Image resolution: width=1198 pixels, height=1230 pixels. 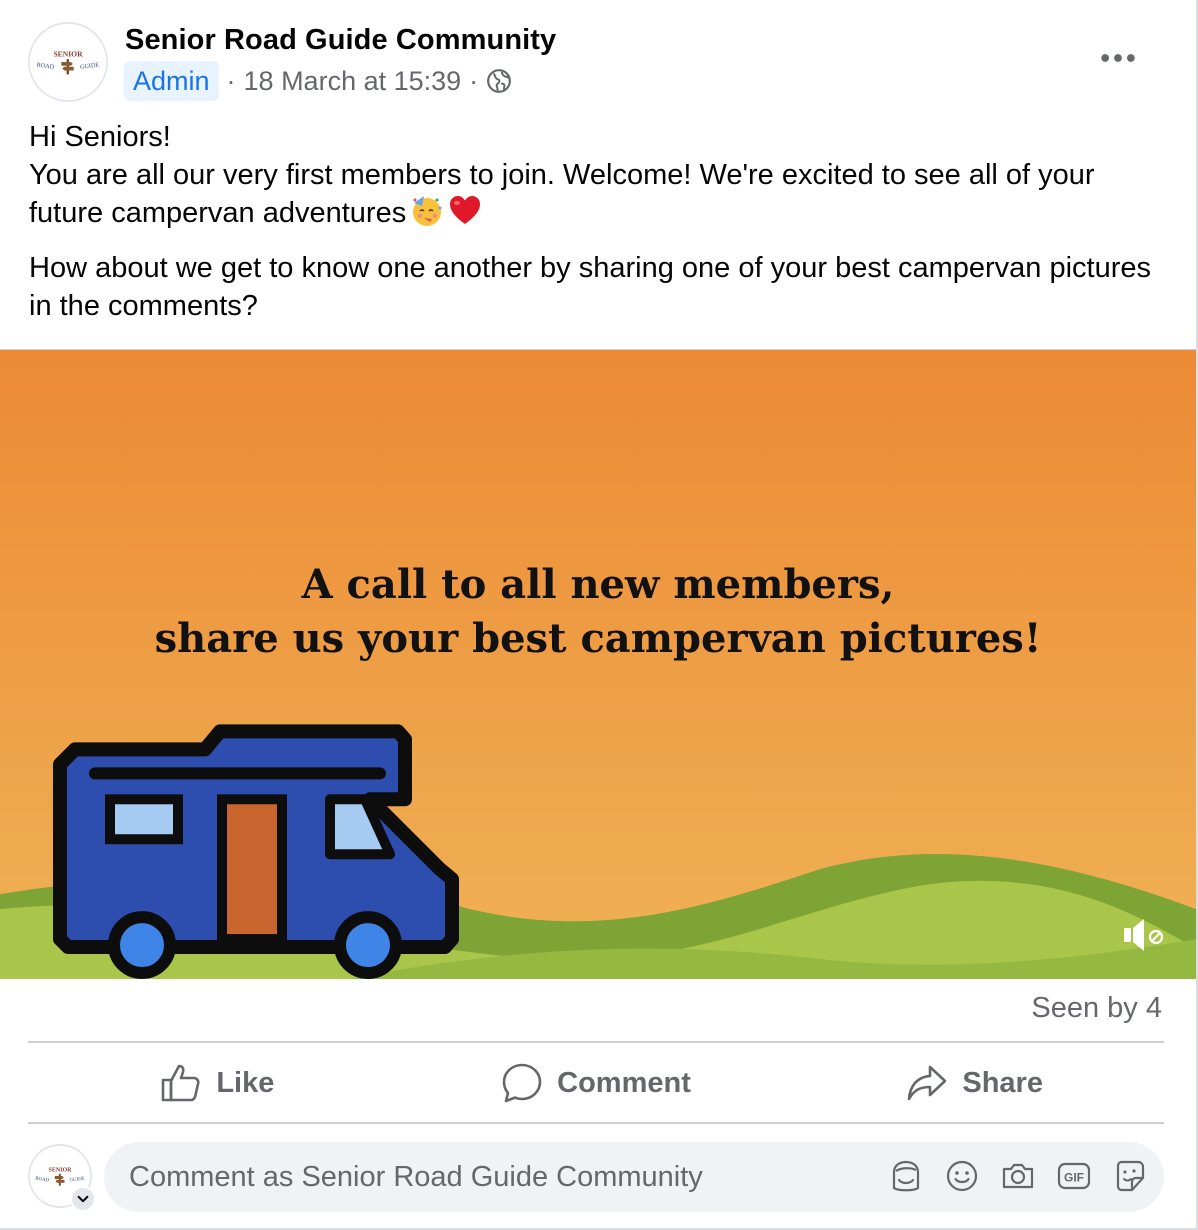 What do you see at coordinates (1002, 1082) in the screenshot?
I see `share-label: Share` at bounding box center [1002, 1082].